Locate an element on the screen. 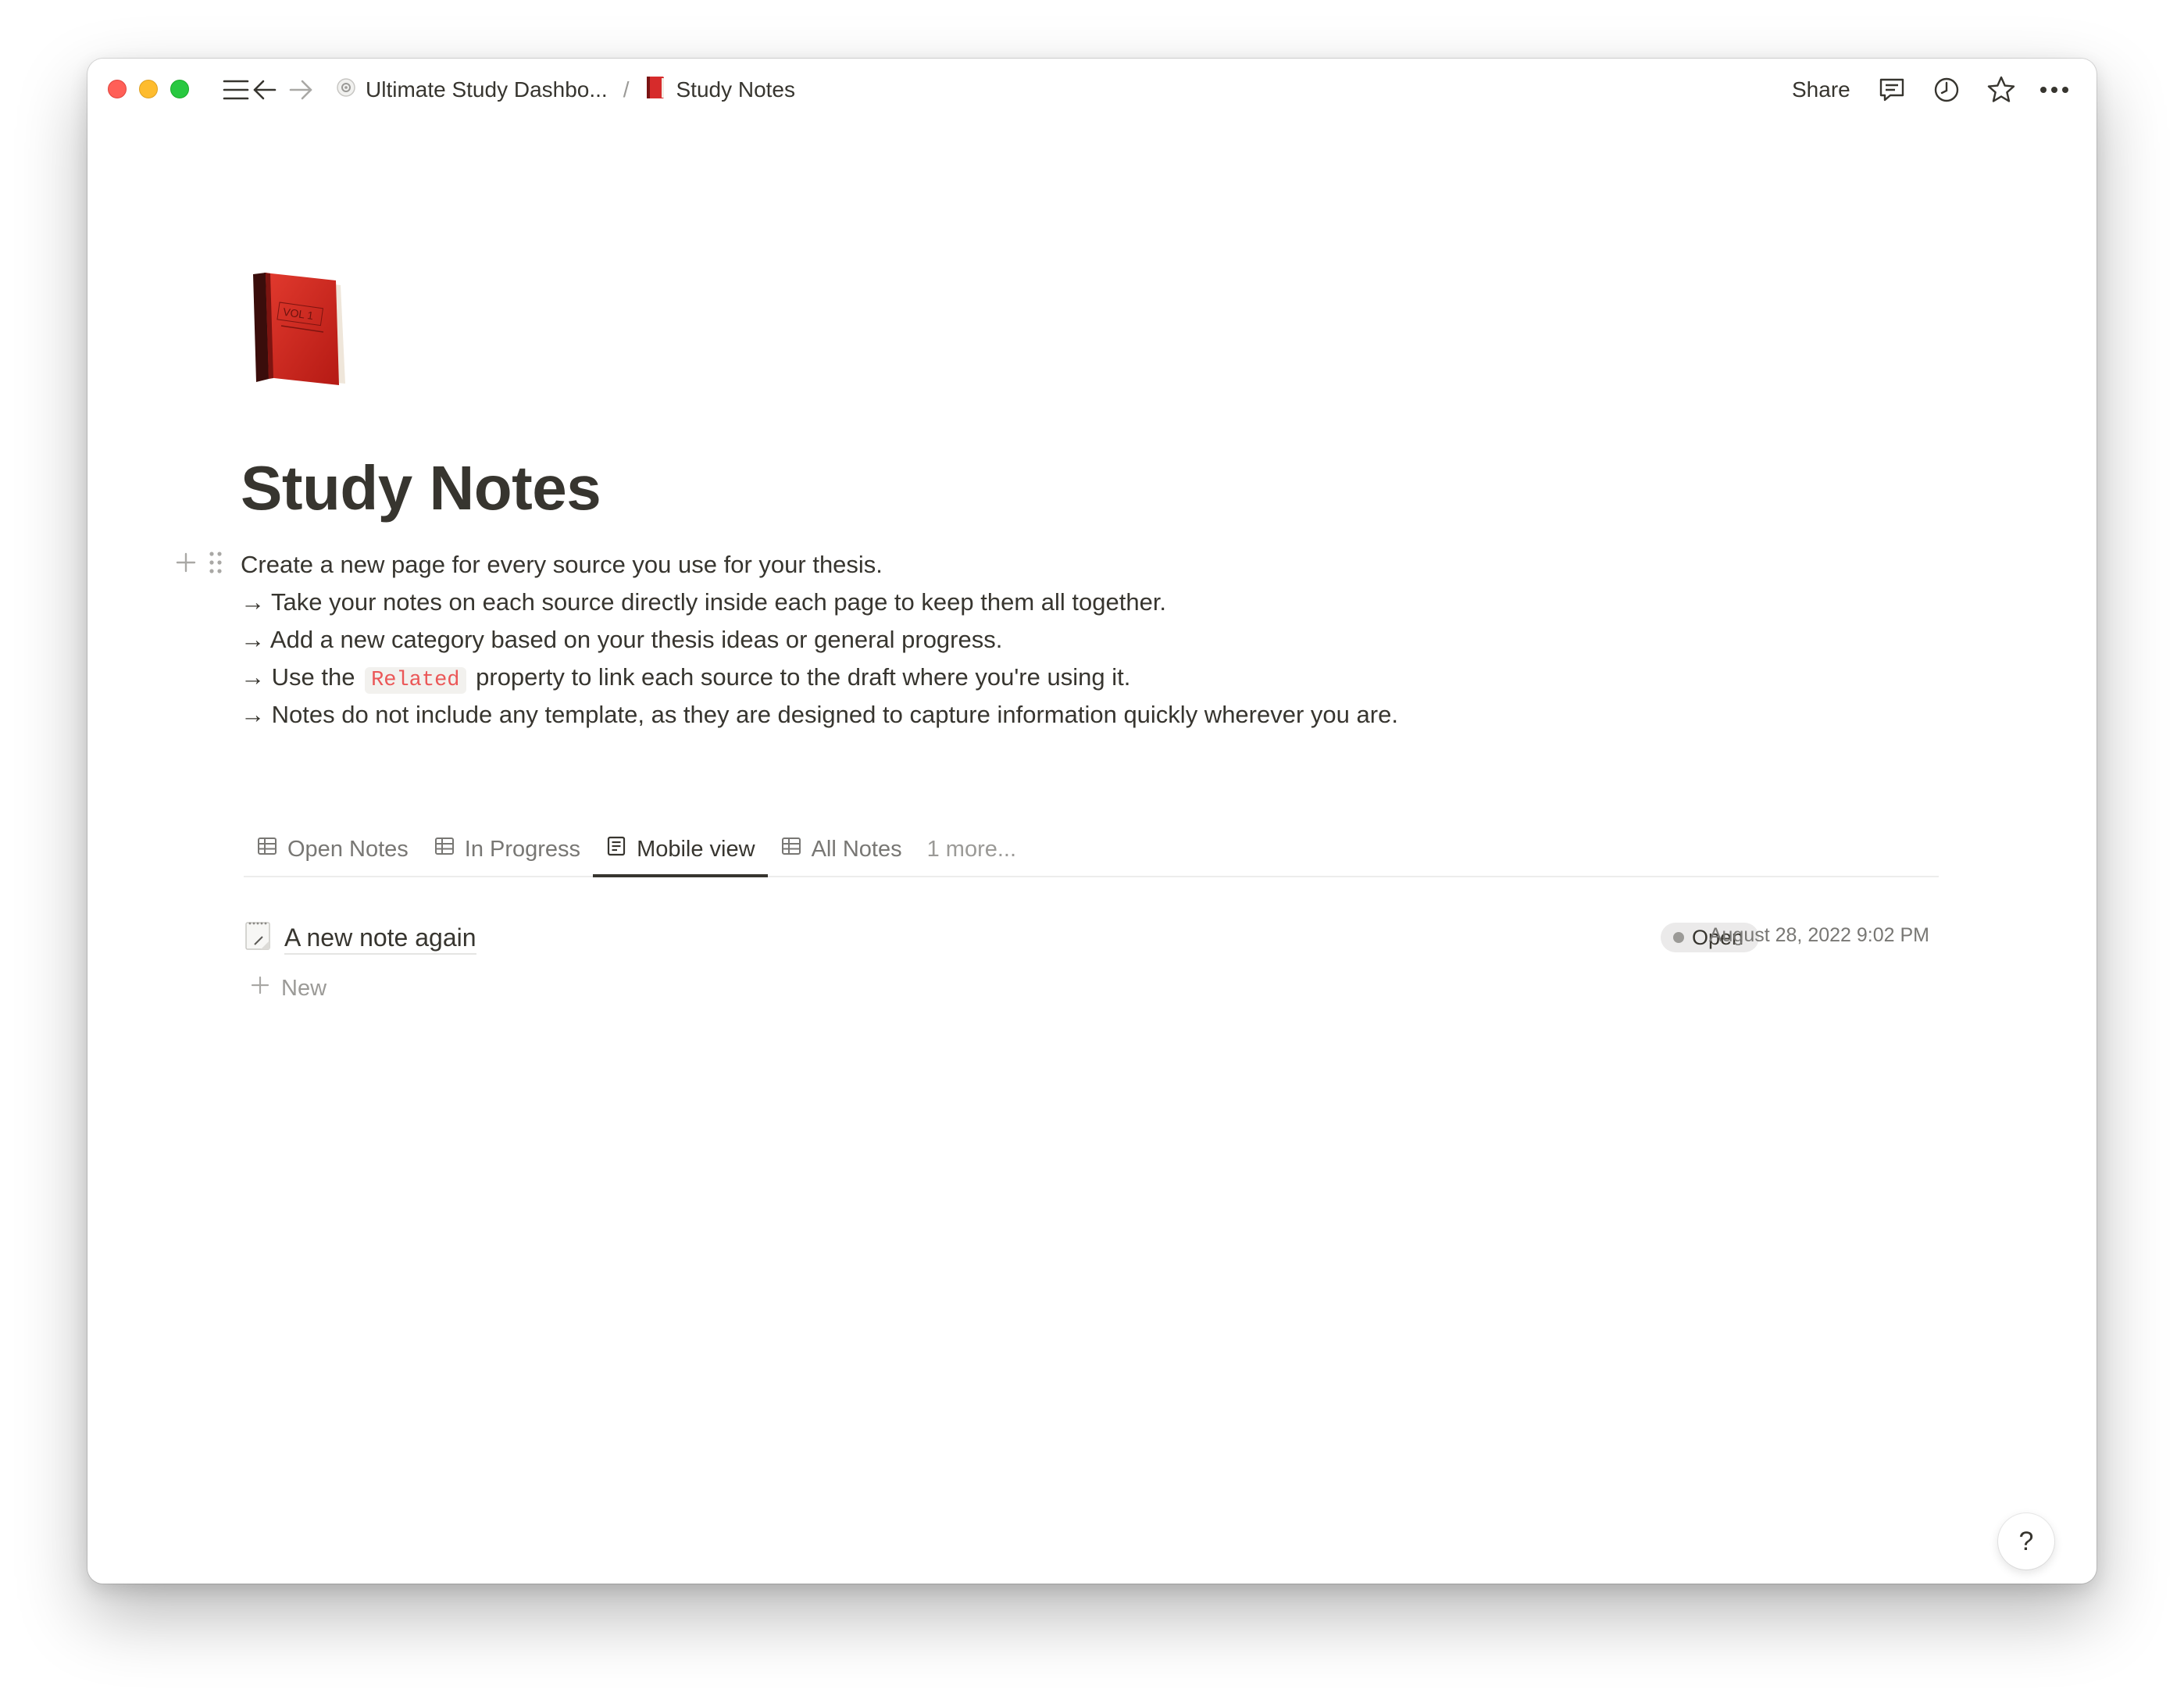  page-icon-red-book: VOL 1 is located at coordinates (303, 330).